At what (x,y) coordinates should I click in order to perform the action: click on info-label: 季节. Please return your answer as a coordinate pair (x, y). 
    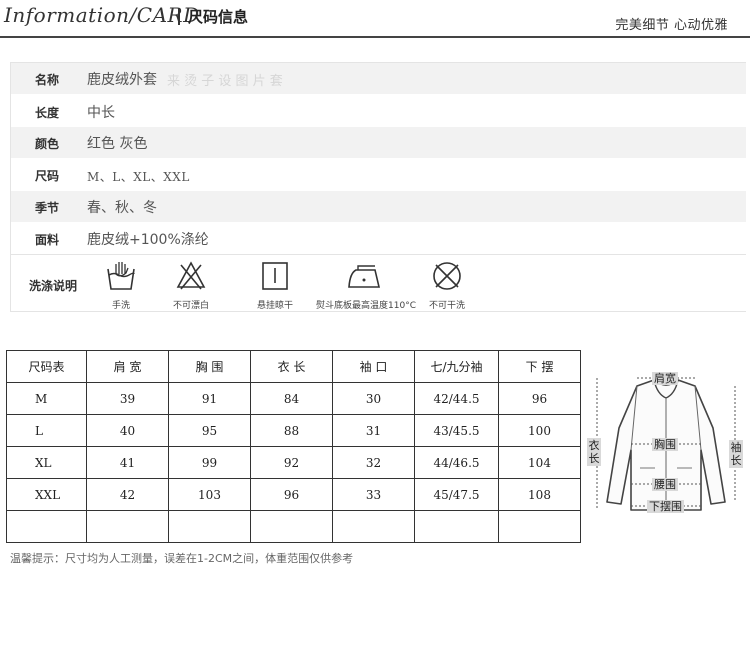
    Looking at the image, I should click on (47, 208).